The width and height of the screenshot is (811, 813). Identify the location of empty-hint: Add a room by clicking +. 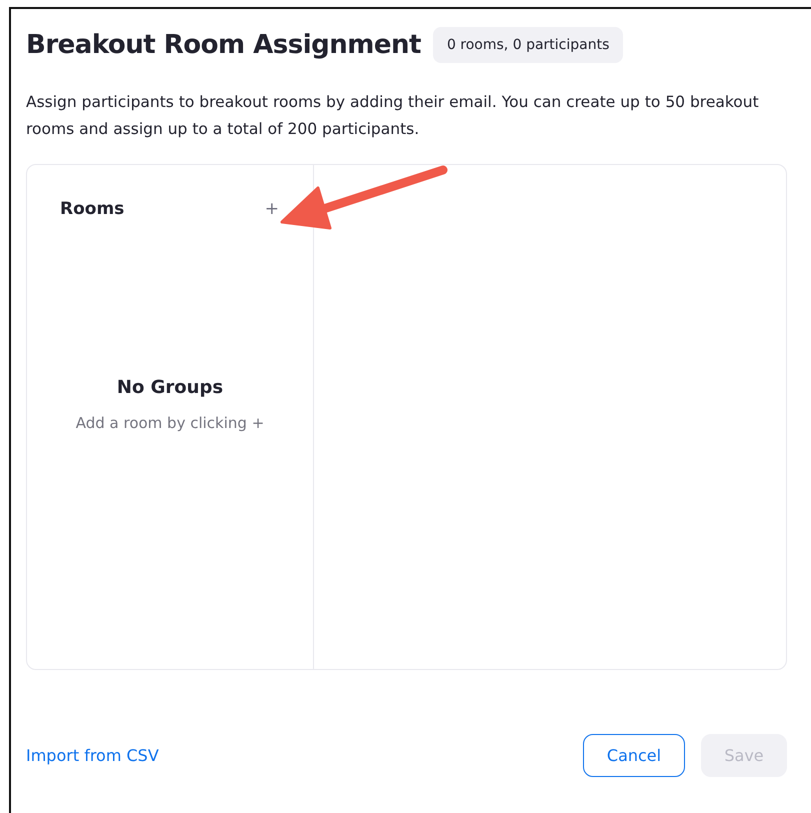
(170, 423).